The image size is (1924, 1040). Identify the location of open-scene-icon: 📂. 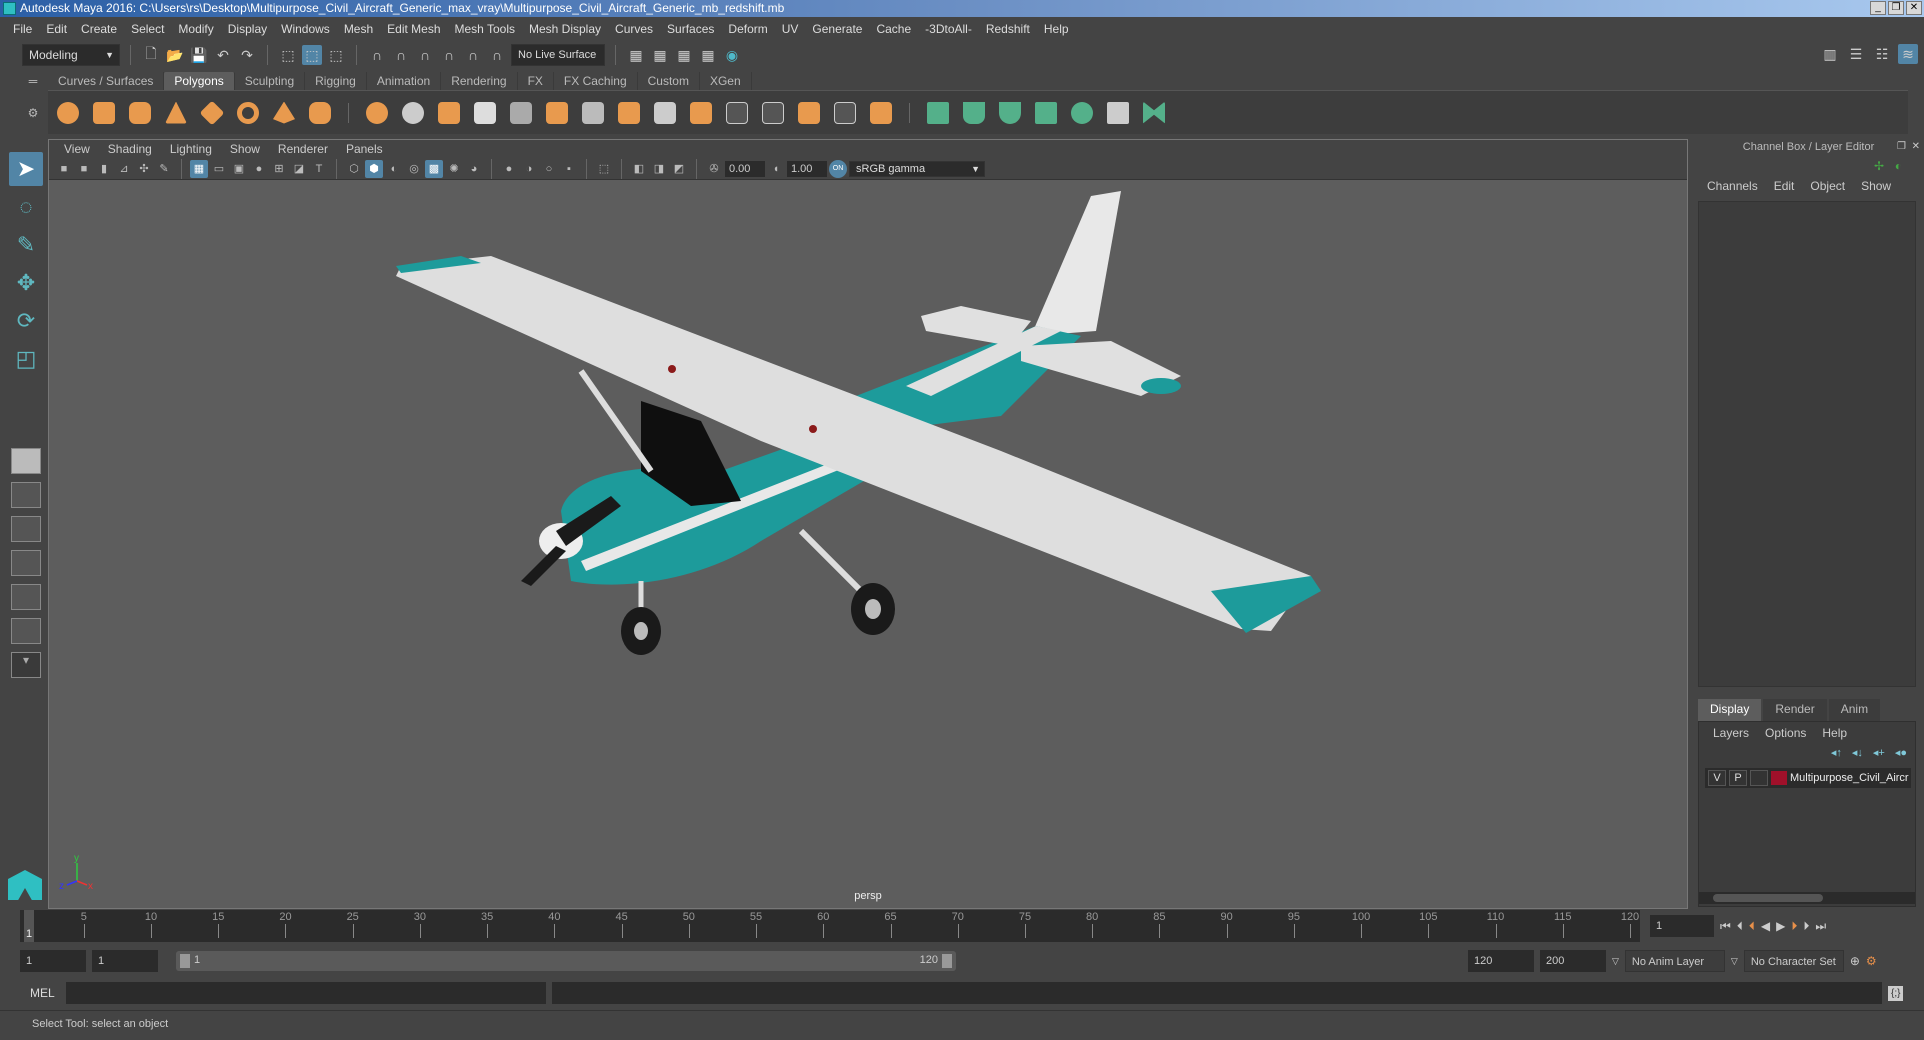
(175, 55).